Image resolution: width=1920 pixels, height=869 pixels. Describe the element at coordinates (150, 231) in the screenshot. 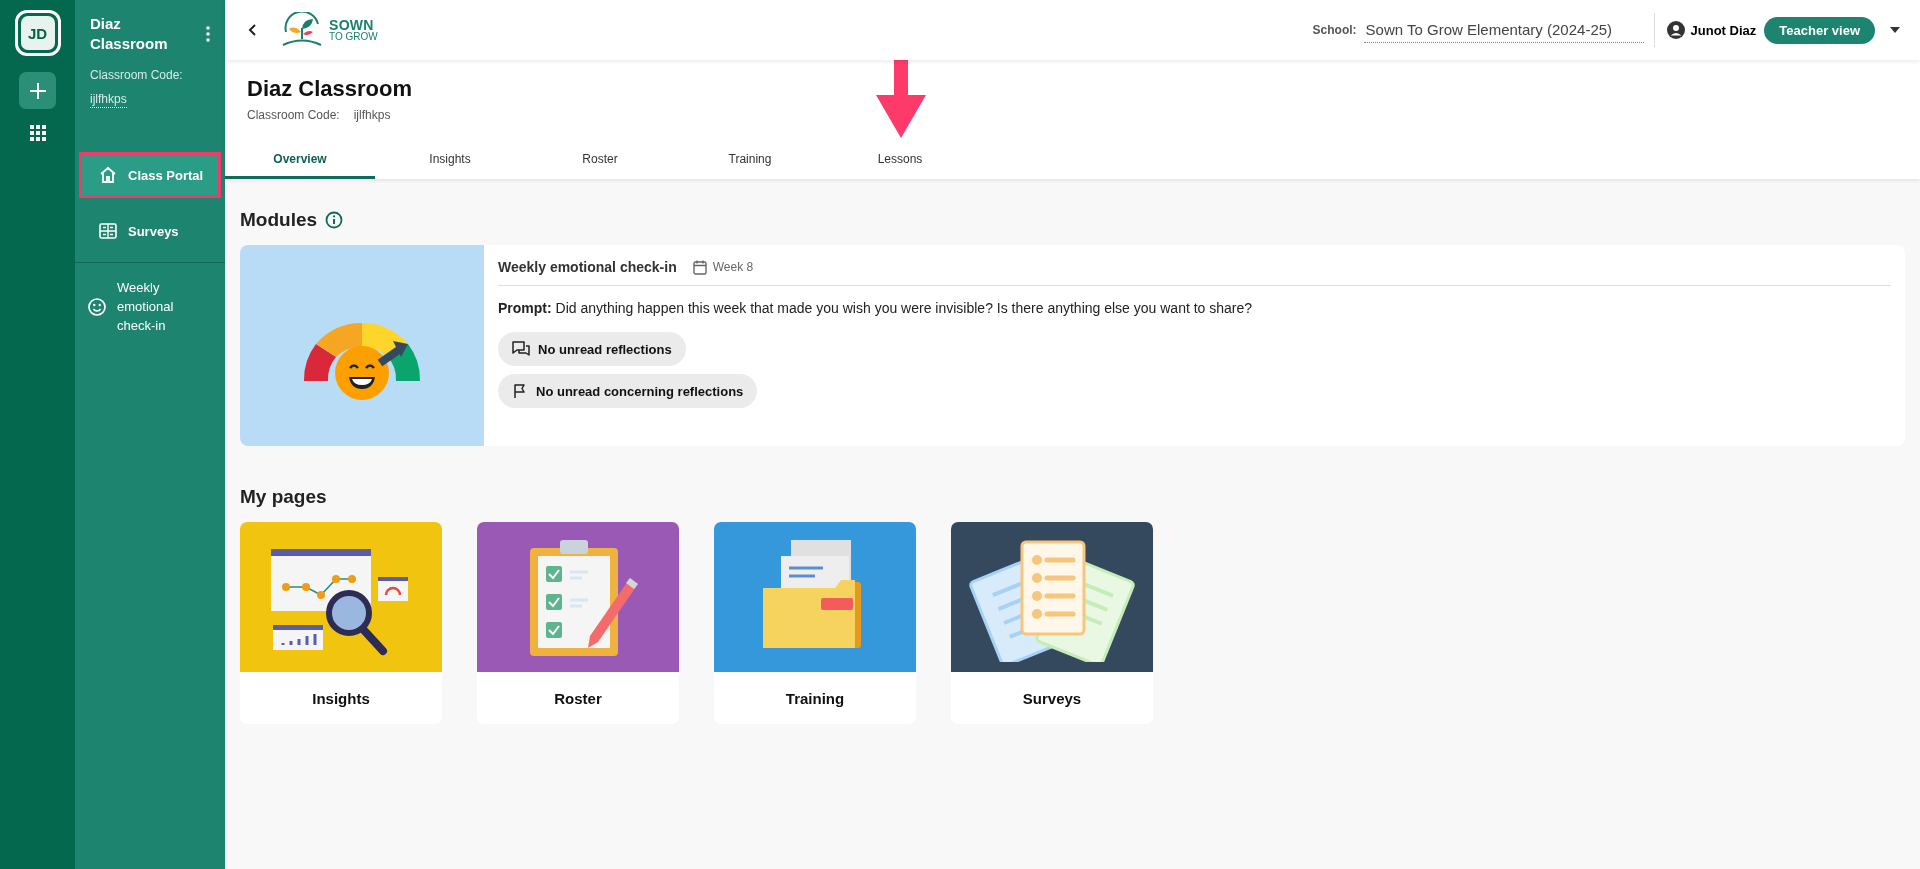

I see `sidebar-nav-item: Surveys` at that location.